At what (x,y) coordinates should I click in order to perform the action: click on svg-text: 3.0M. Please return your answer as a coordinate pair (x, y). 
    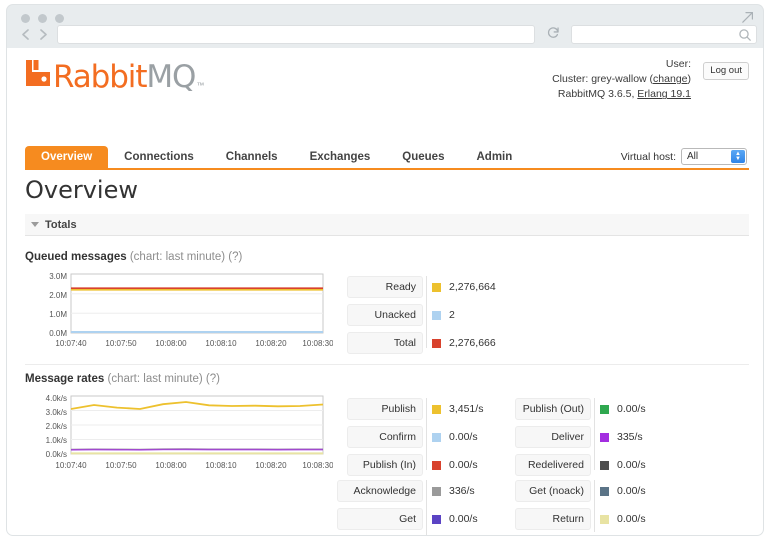
    Looking at the image, I should click on (58, 276).